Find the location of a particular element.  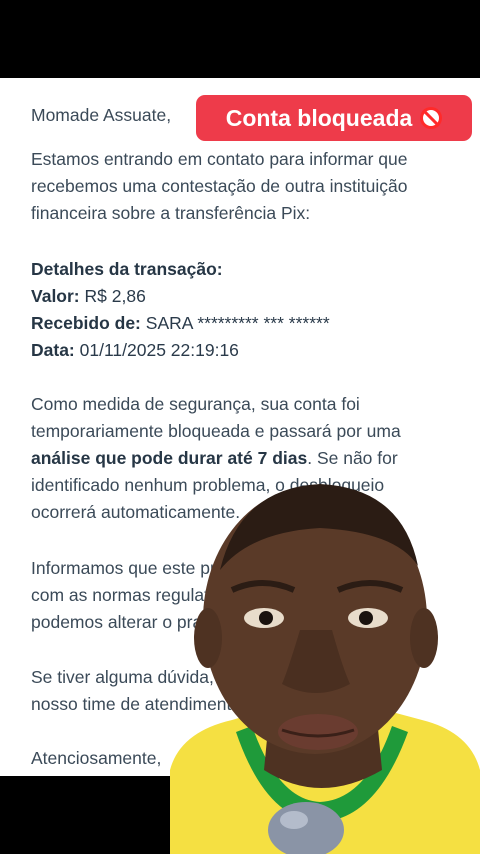

detail-value: SARA ********* *** ****** is located at coordinates (237, 323).